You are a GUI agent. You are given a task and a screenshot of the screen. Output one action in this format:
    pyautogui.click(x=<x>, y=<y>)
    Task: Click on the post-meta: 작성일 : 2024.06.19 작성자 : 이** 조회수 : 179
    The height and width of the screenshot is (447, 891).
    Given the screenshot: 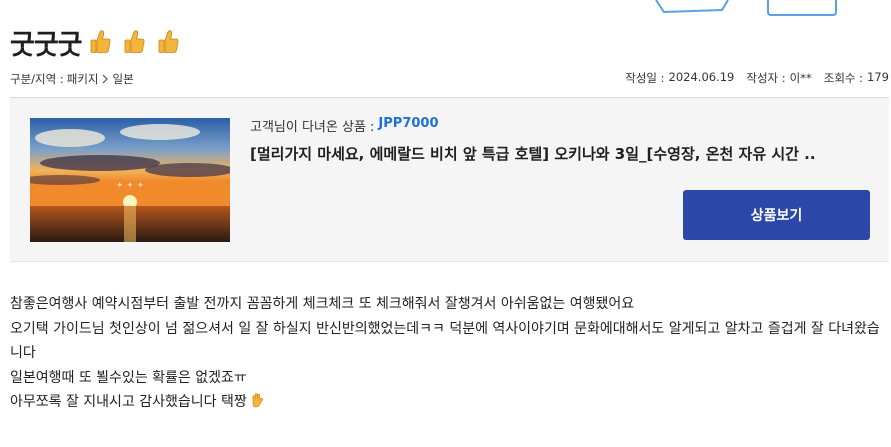 What is the action you would take?
    pyautogui.click(x=757, y=79)
    